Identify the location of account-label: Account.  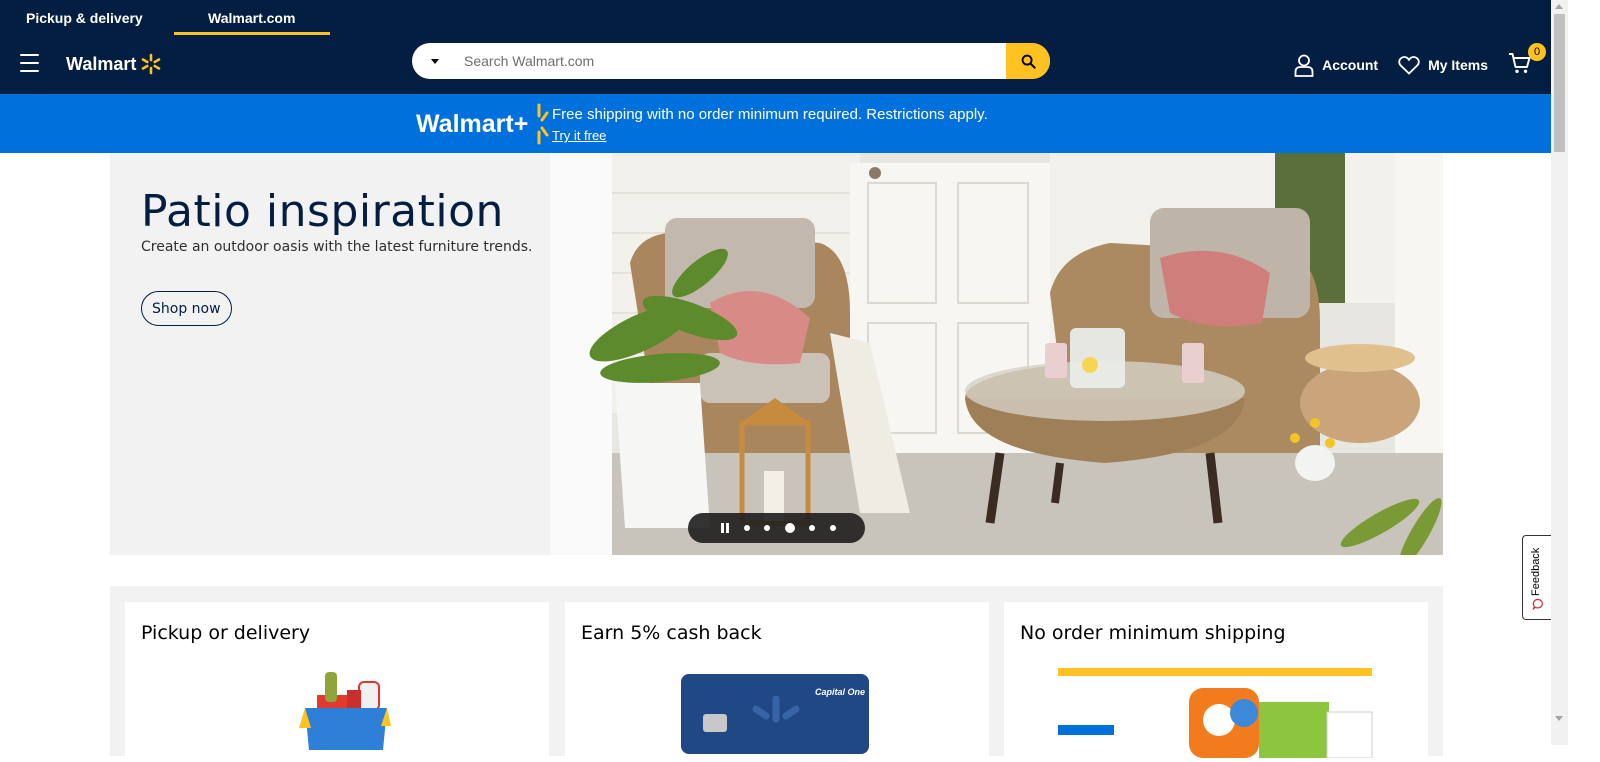
(1350, 65).